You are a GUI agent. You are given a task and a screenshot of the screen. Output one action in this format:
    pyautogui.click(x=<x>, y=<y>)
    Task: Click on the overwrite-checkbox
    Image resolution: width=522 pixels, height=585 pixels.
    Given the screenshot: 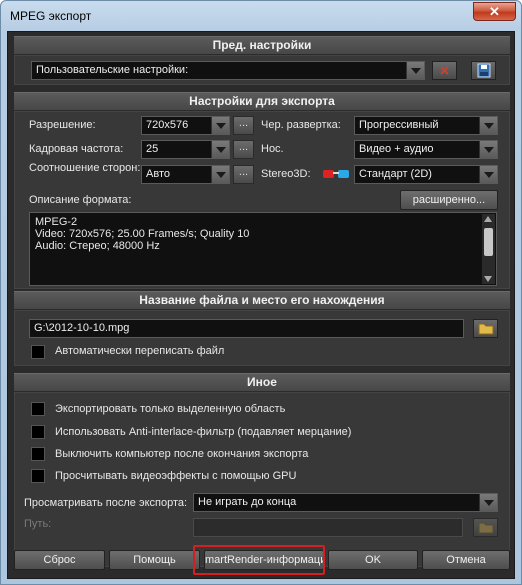 What is the action you would take?
    pyautogui.click(x=38, y=352)
    